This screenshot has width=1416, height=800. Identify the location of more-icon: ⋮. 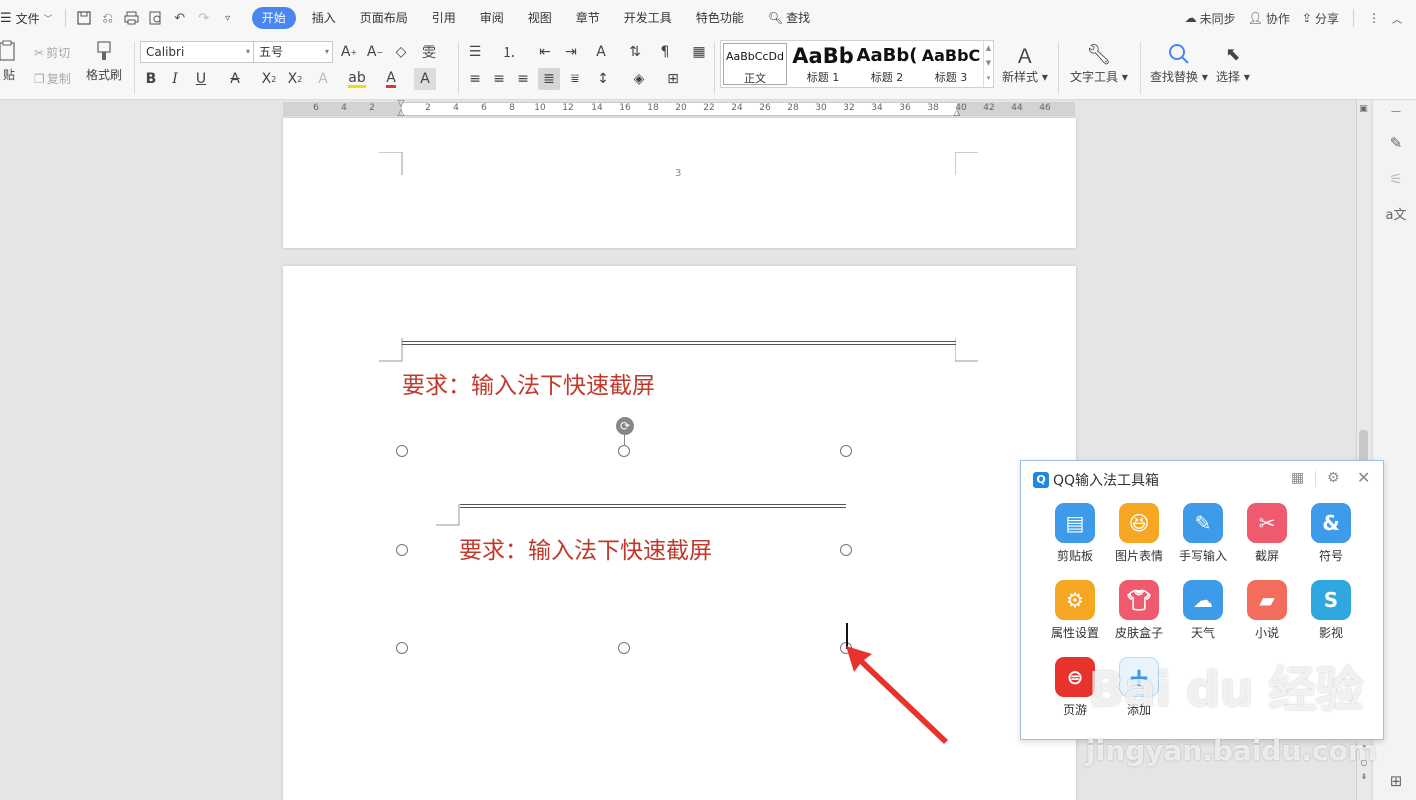
(1374, 18).